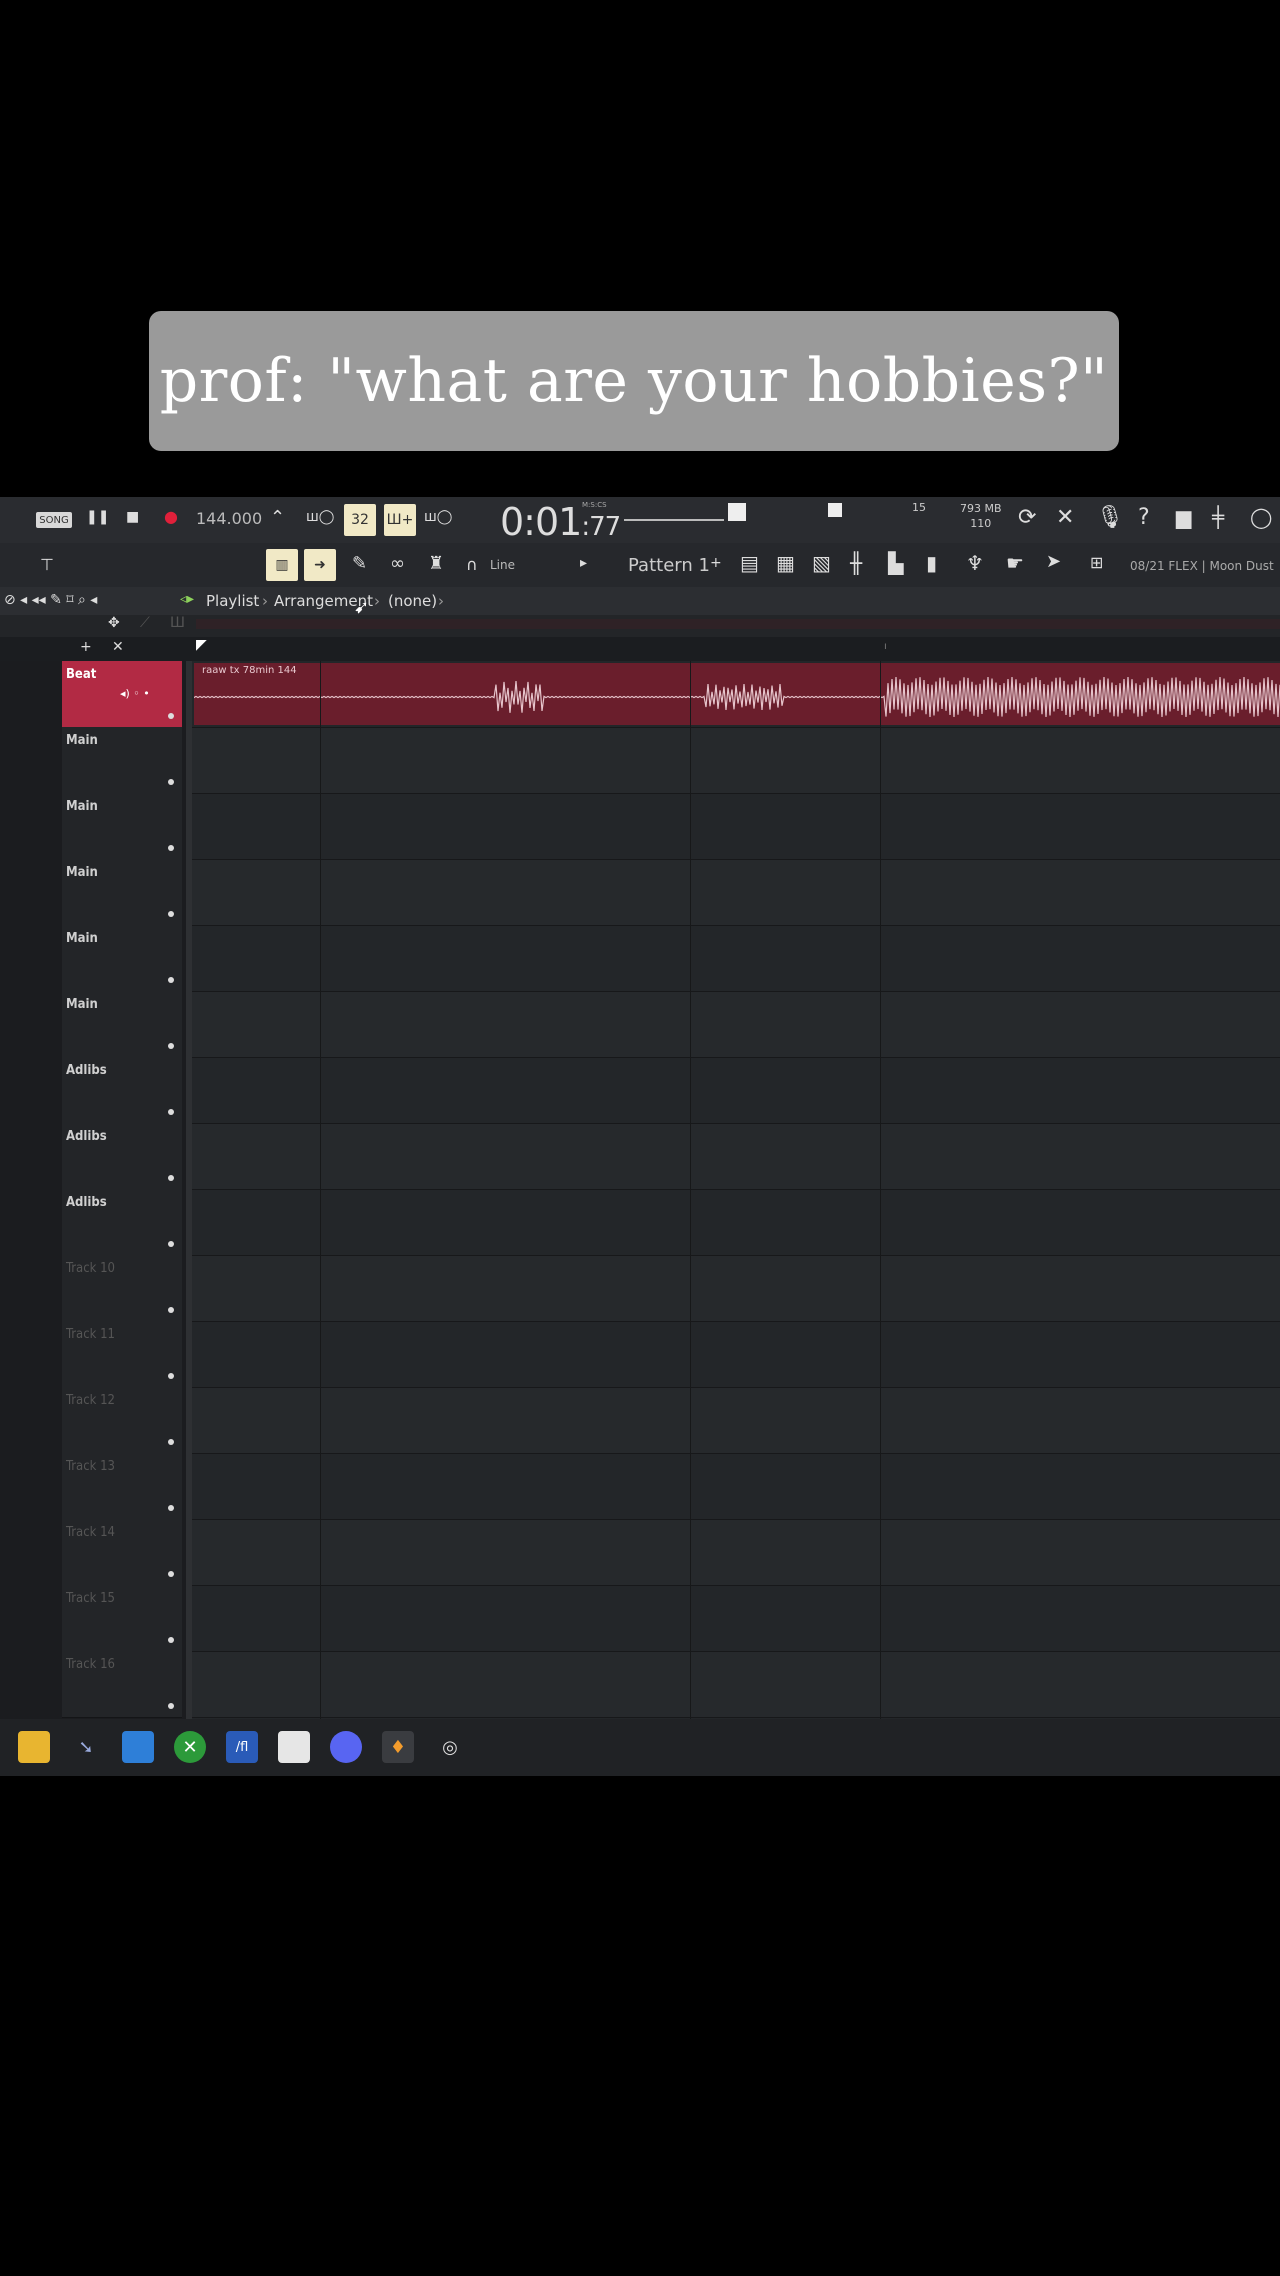 The image size is (1280, 2276). I want to click on horizontal-scrollbar, so click(738, 624).